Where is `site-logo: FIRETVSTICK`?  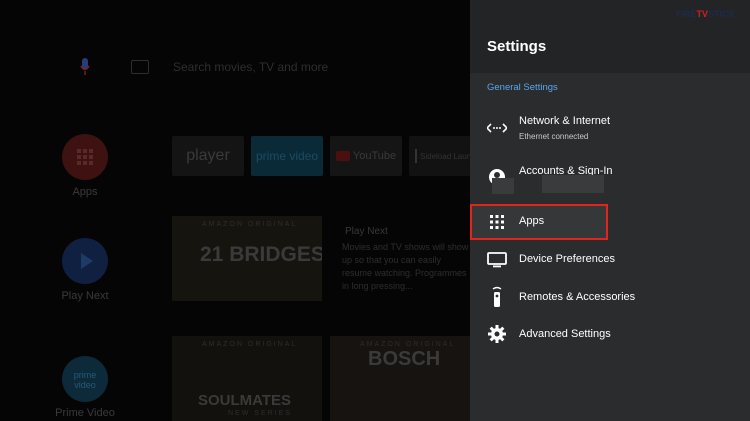
site-logo: FIRETVSTICK is located at coordinates (706, 14).